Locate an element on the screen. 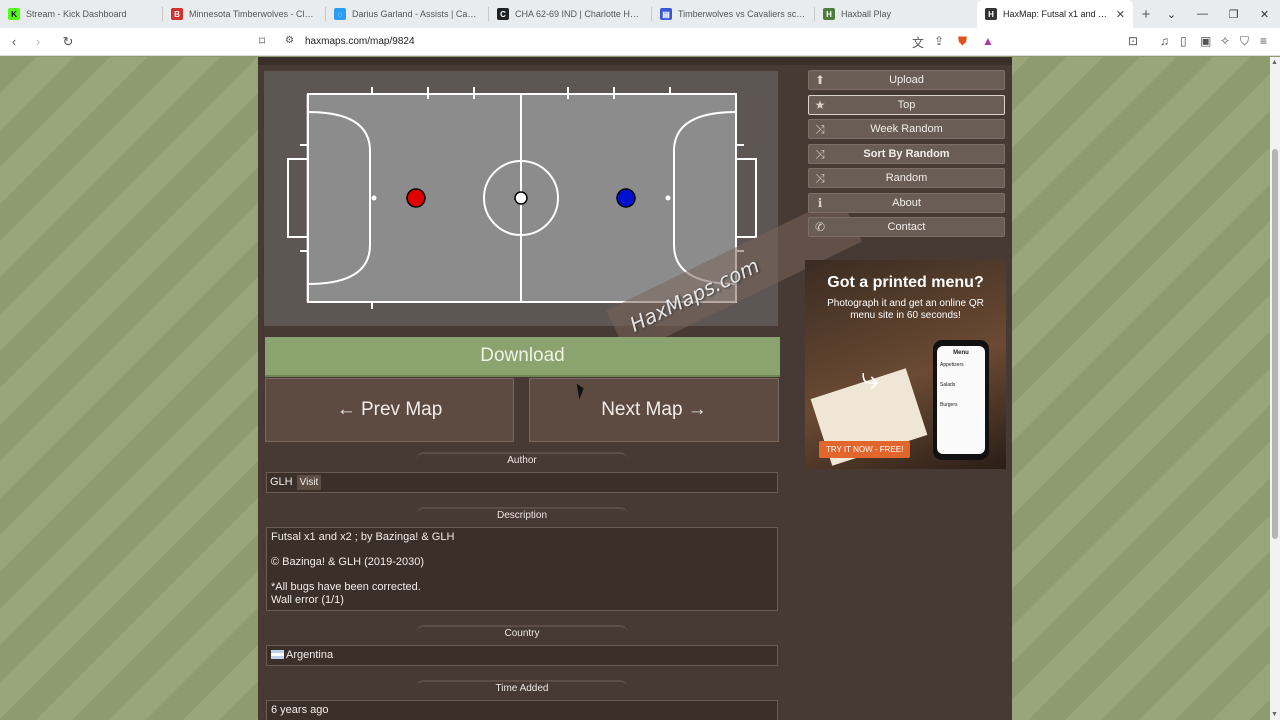 Image resolution: width=1280 pixels, height=720 pixels. browser-tab: ▤ Timberwolves vs Cavaliers scores & is located at coordinates (733, 14).